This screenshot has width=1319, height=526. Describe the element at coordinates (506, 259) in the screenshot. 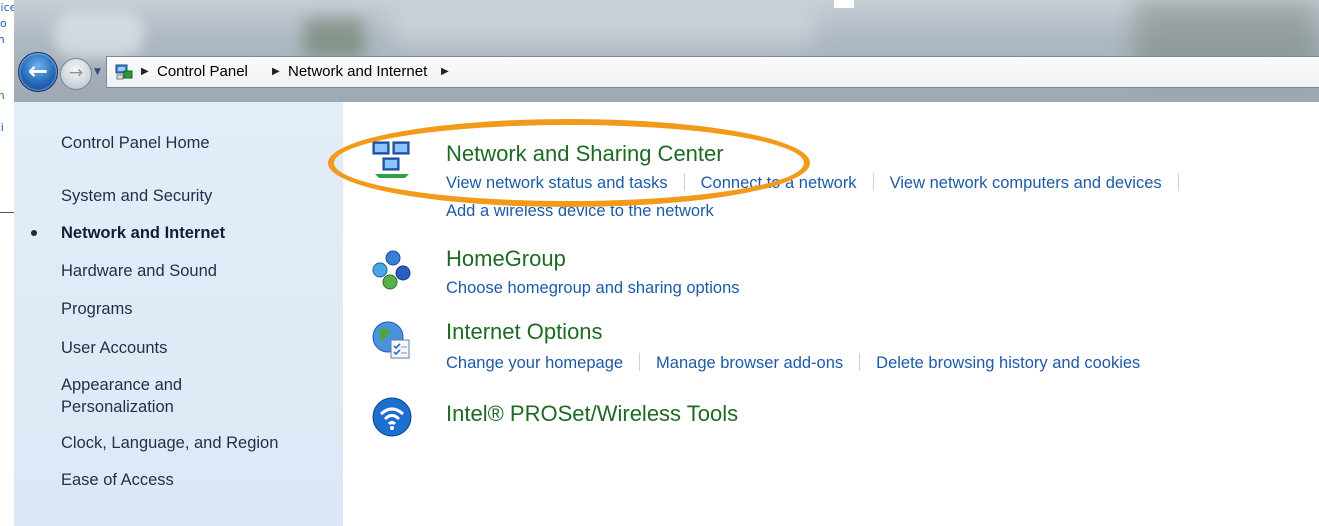

I see `homegroup-link: HomeGroup` at that location.